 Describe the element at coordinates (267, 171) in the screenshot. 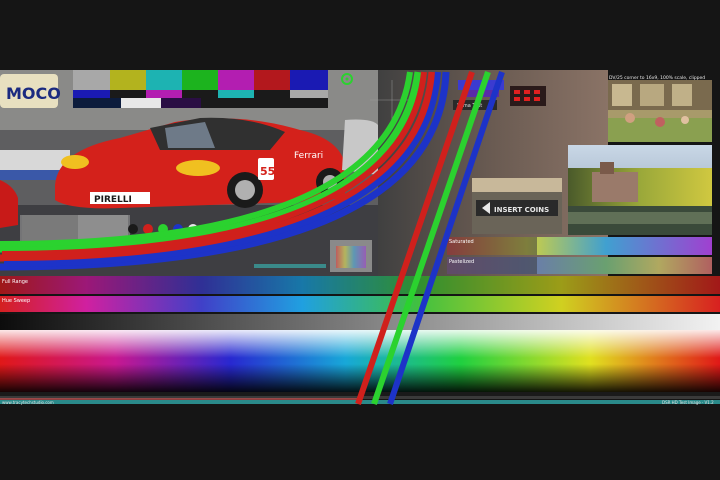

I see `car-number: 55` at that location.